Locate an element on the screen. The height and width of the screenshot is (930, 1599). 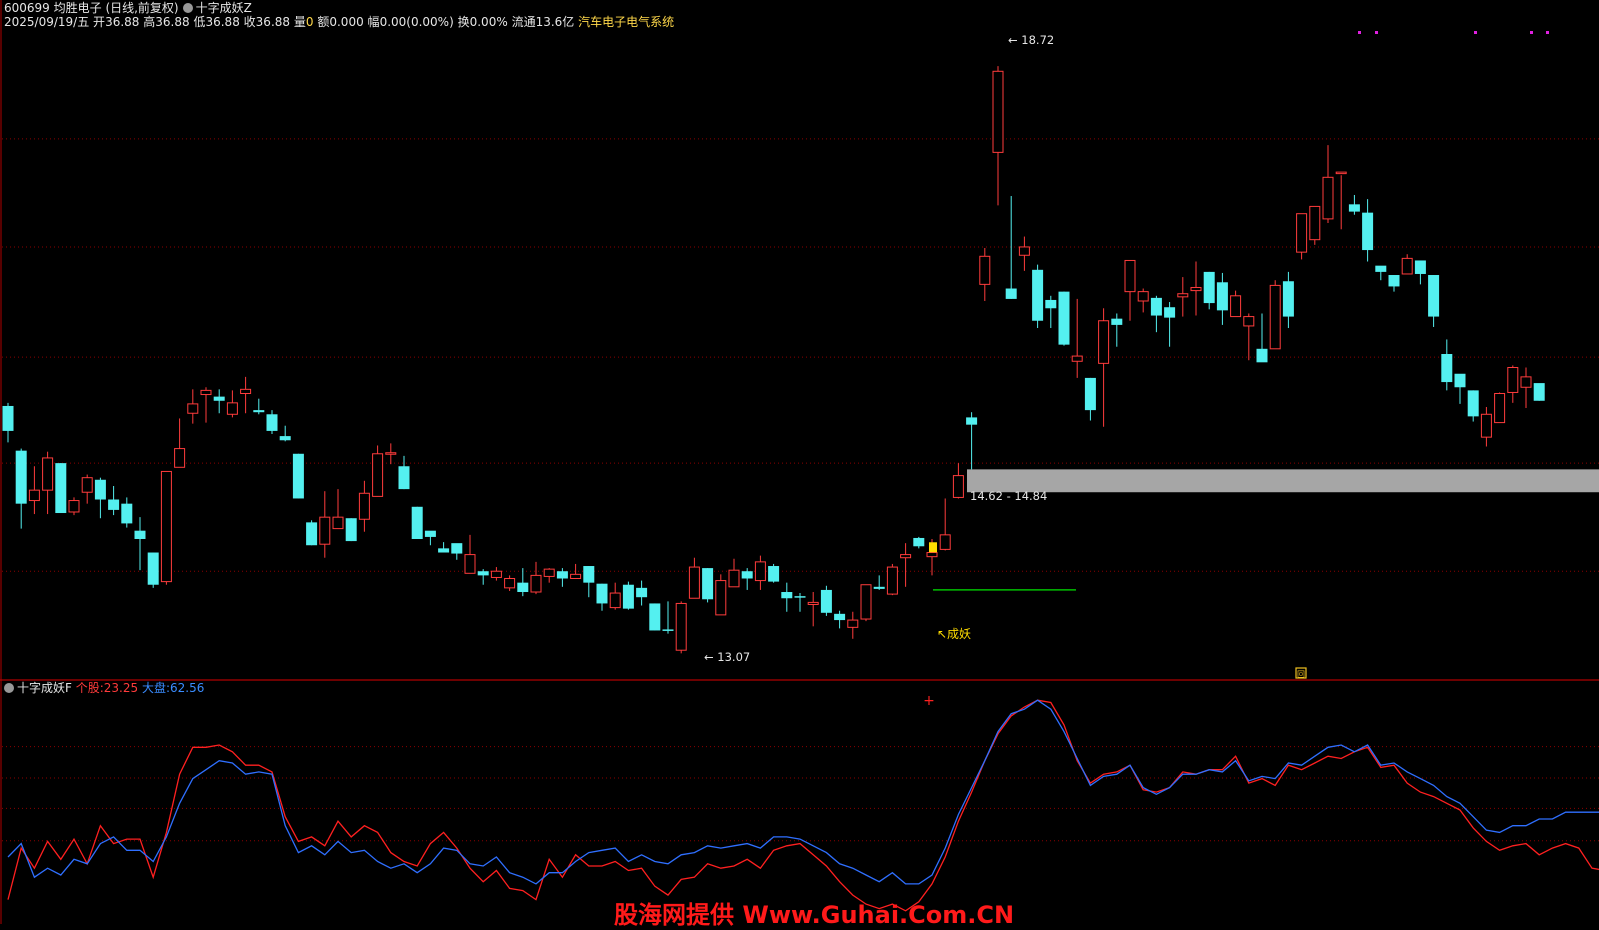
indicator-panel-title: 十字成妖F is located at coordinates (44, 688).